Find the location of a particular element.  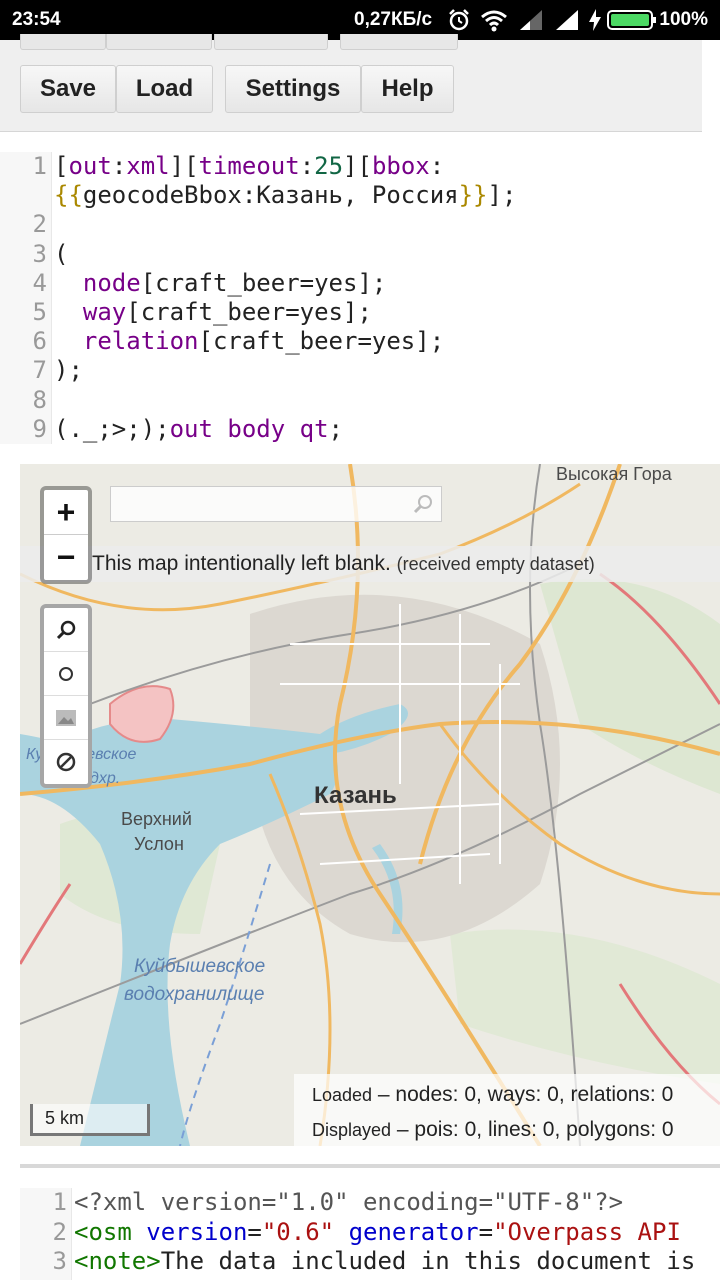

code-token: ; is located at coordinates (335, 428).